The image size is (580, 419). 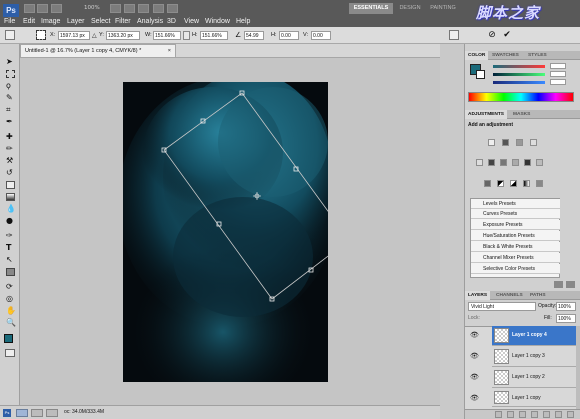 I want to click on add-style-icon, so click(x=510, y=414).